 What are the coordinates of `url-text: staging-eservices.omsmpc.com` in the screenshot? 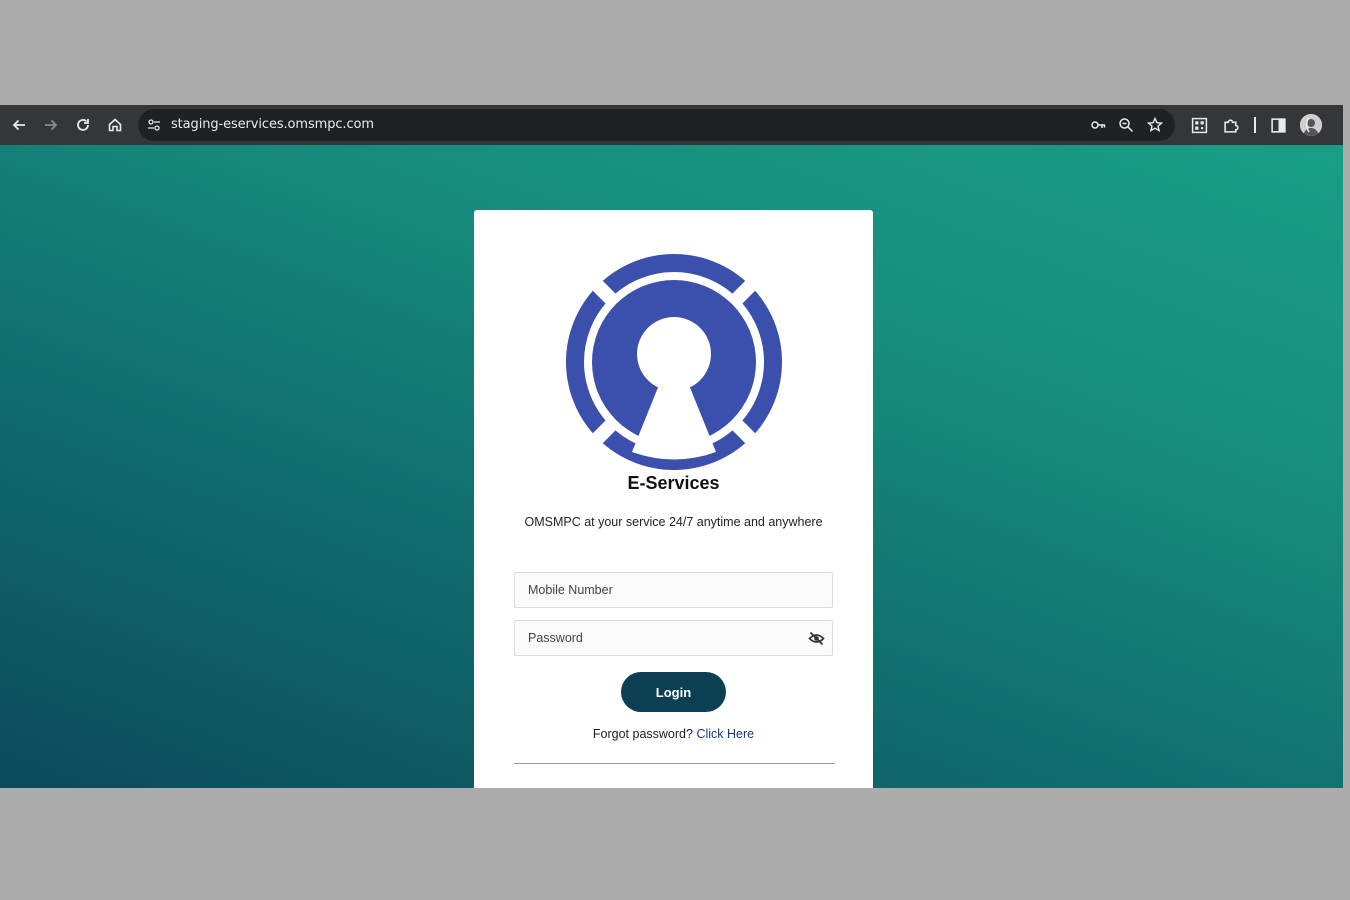 It's located at (272, 124).